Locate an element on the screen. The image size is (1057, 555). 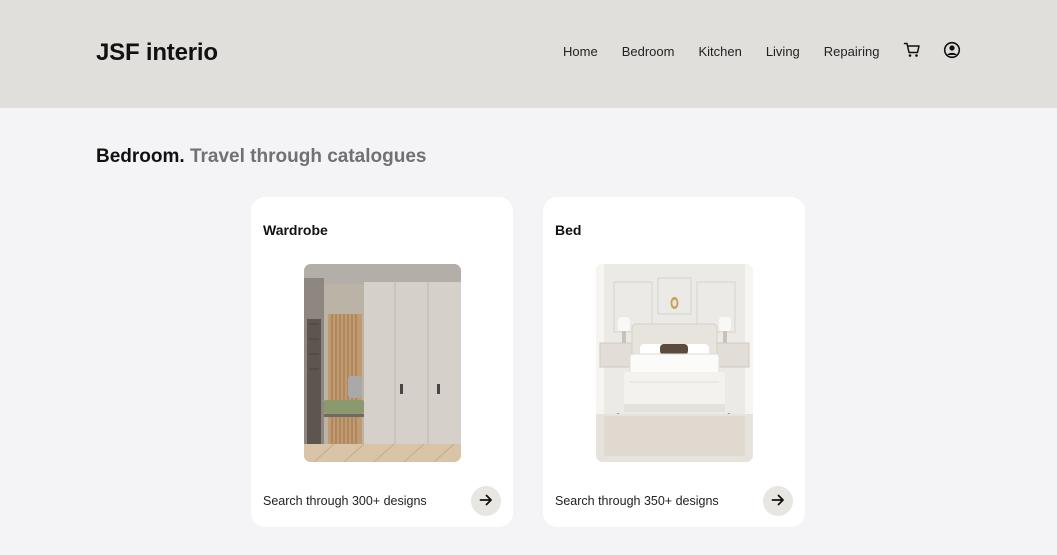
catalogue-card-bed: Bed Search through 350+ designs is located at coordinates (674, 362).